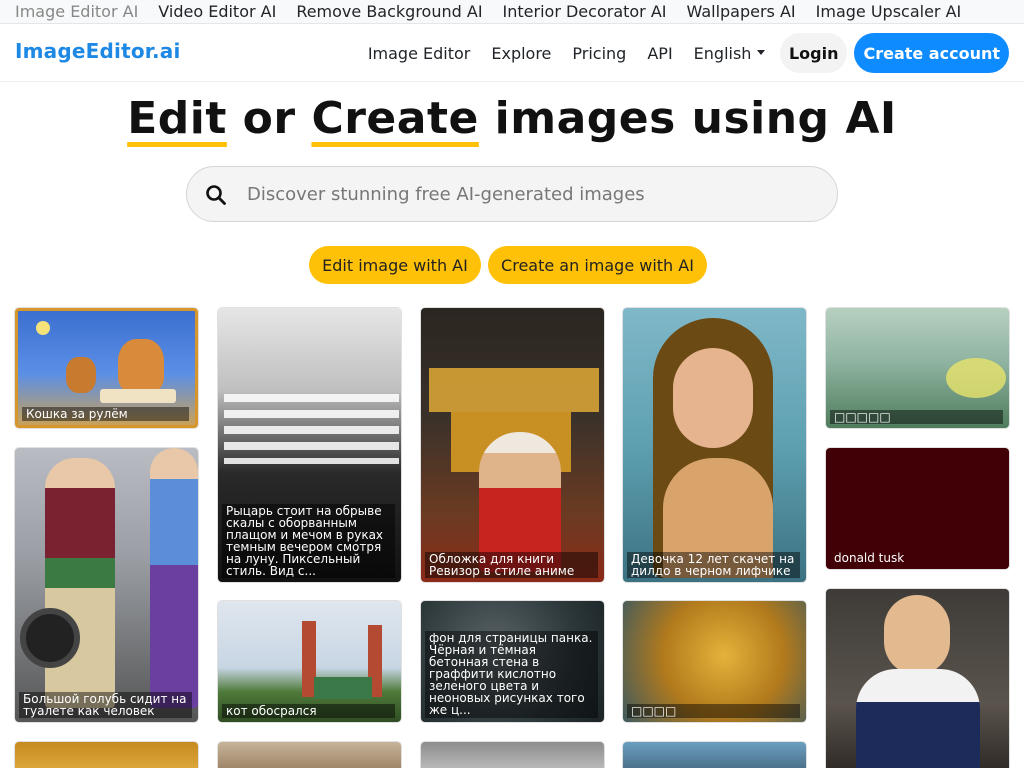 The height and width of the screenshot is (768, 1024). I want to click on promo-link-image-editor: Image Editor AI, so click(76, 12).